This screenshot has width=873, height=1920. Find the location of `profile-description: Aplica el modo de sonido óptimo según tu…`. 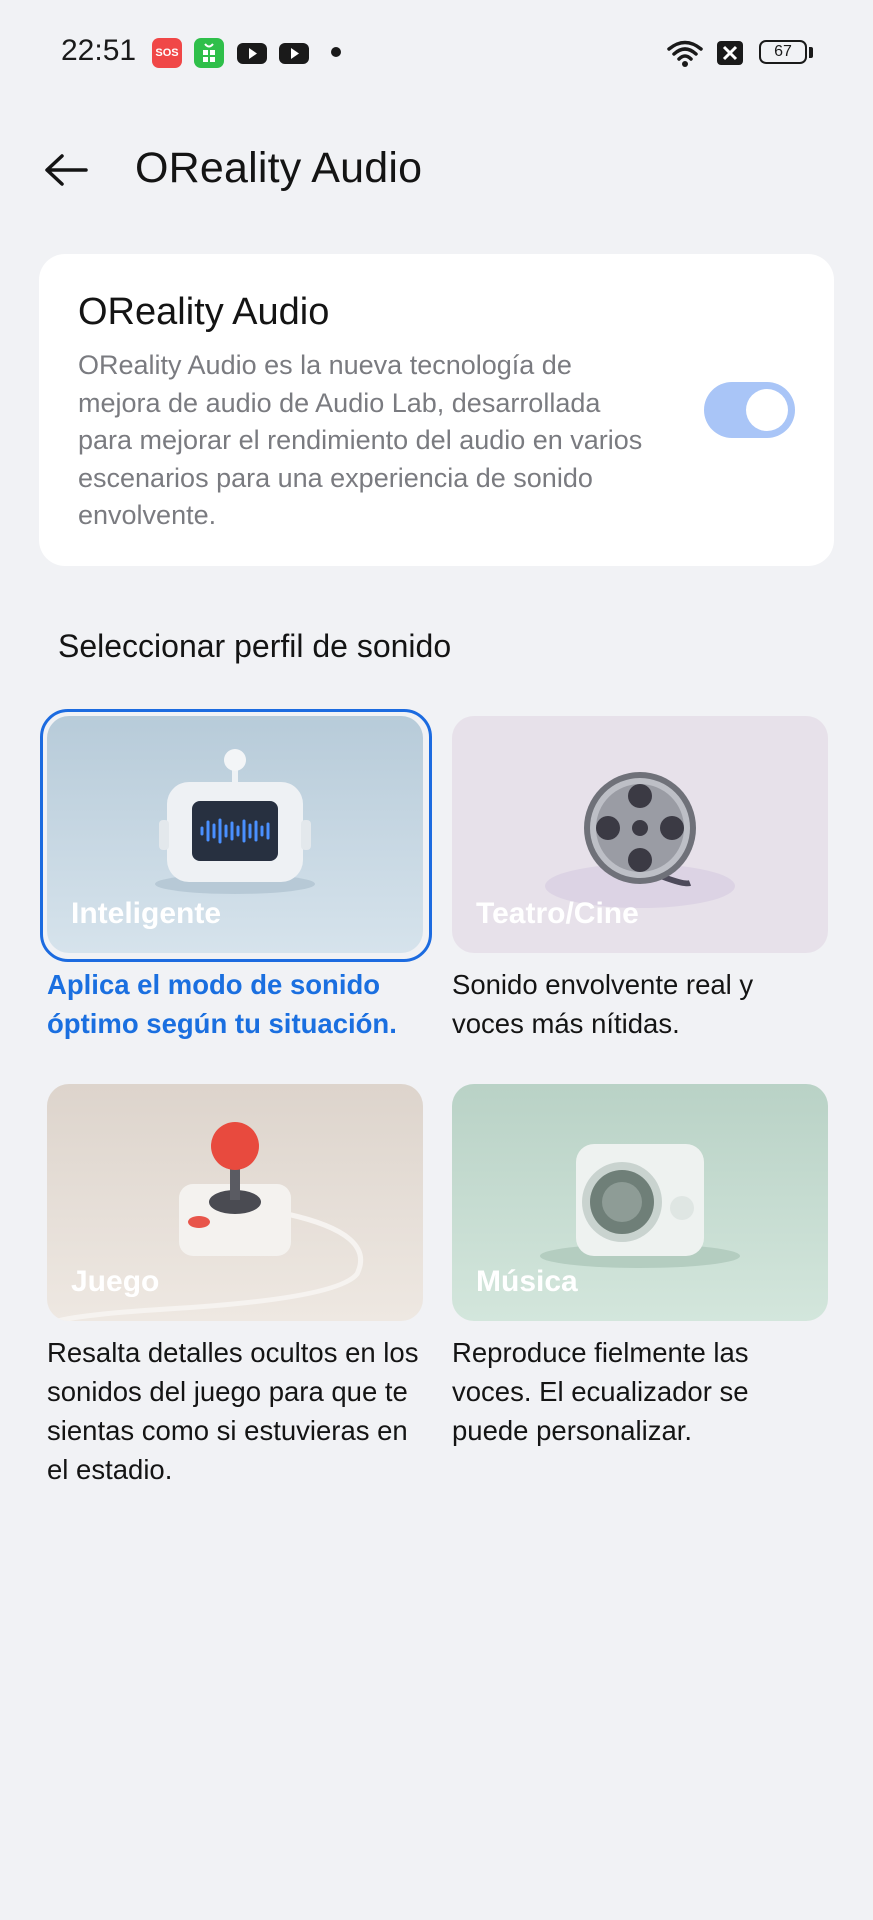

profile-description: Aplica el modo de sonido óptimo según tu… is located at coordinates (222, 1004).